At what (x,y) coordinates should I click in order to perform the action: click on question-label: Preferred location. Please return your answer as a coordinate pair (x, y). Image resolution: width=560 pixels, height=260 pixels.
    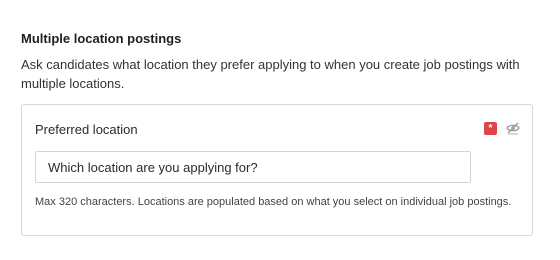
    Looking at the image, I should click on (86, 129).